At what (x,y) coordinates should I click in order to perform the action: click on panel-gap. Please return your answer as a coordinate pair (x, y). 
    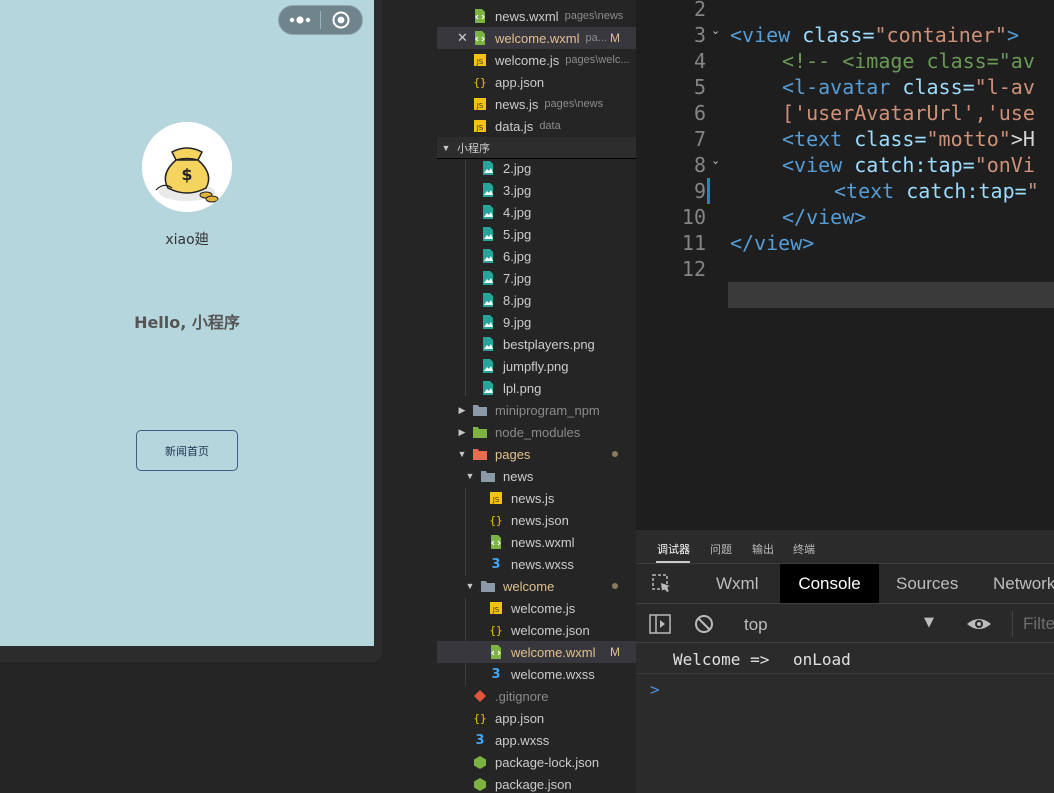
    Looking at the image, I should click on (409, 396).